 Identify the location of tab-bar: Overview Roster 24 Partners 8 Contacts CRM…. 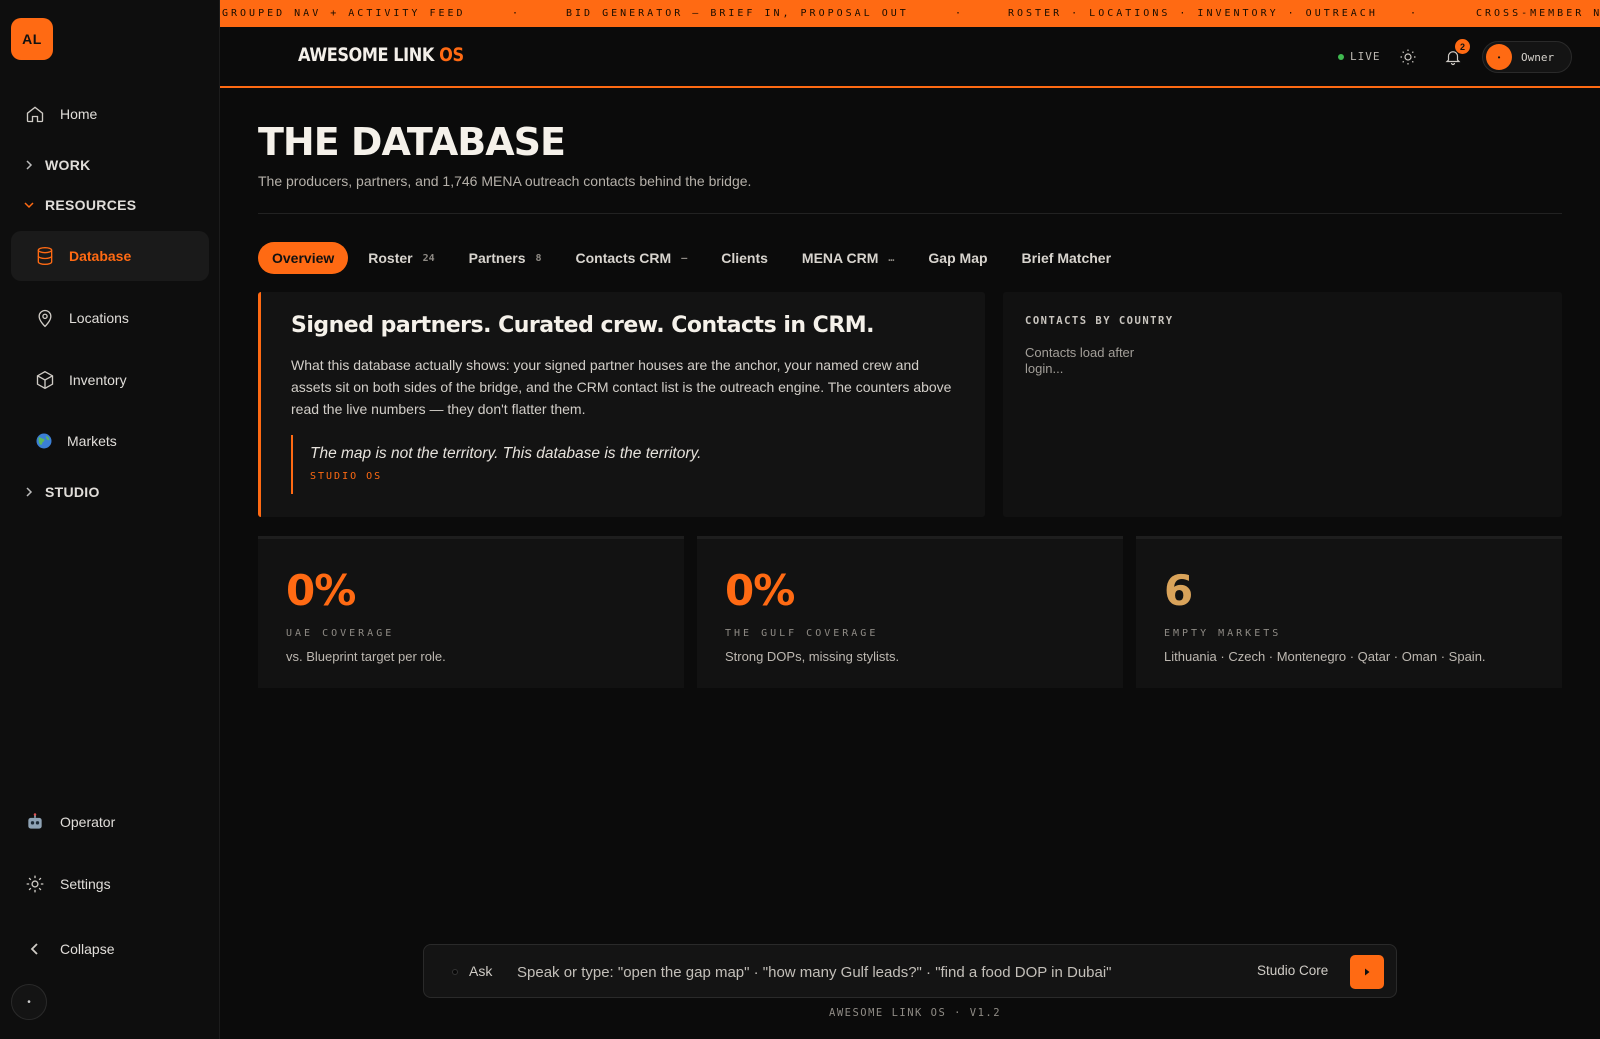
(694, 258).